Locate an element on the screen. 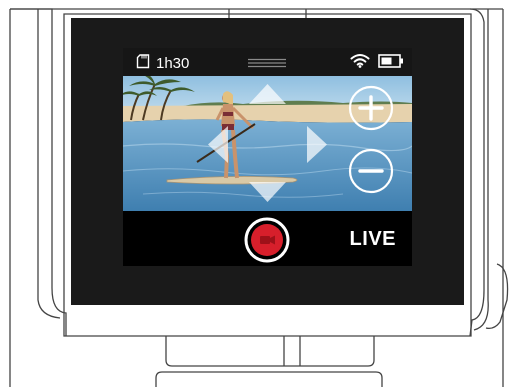 The height and width of the screenshot is (387, 515). status-bar: 1h30 is located at coordinates (267, 62).